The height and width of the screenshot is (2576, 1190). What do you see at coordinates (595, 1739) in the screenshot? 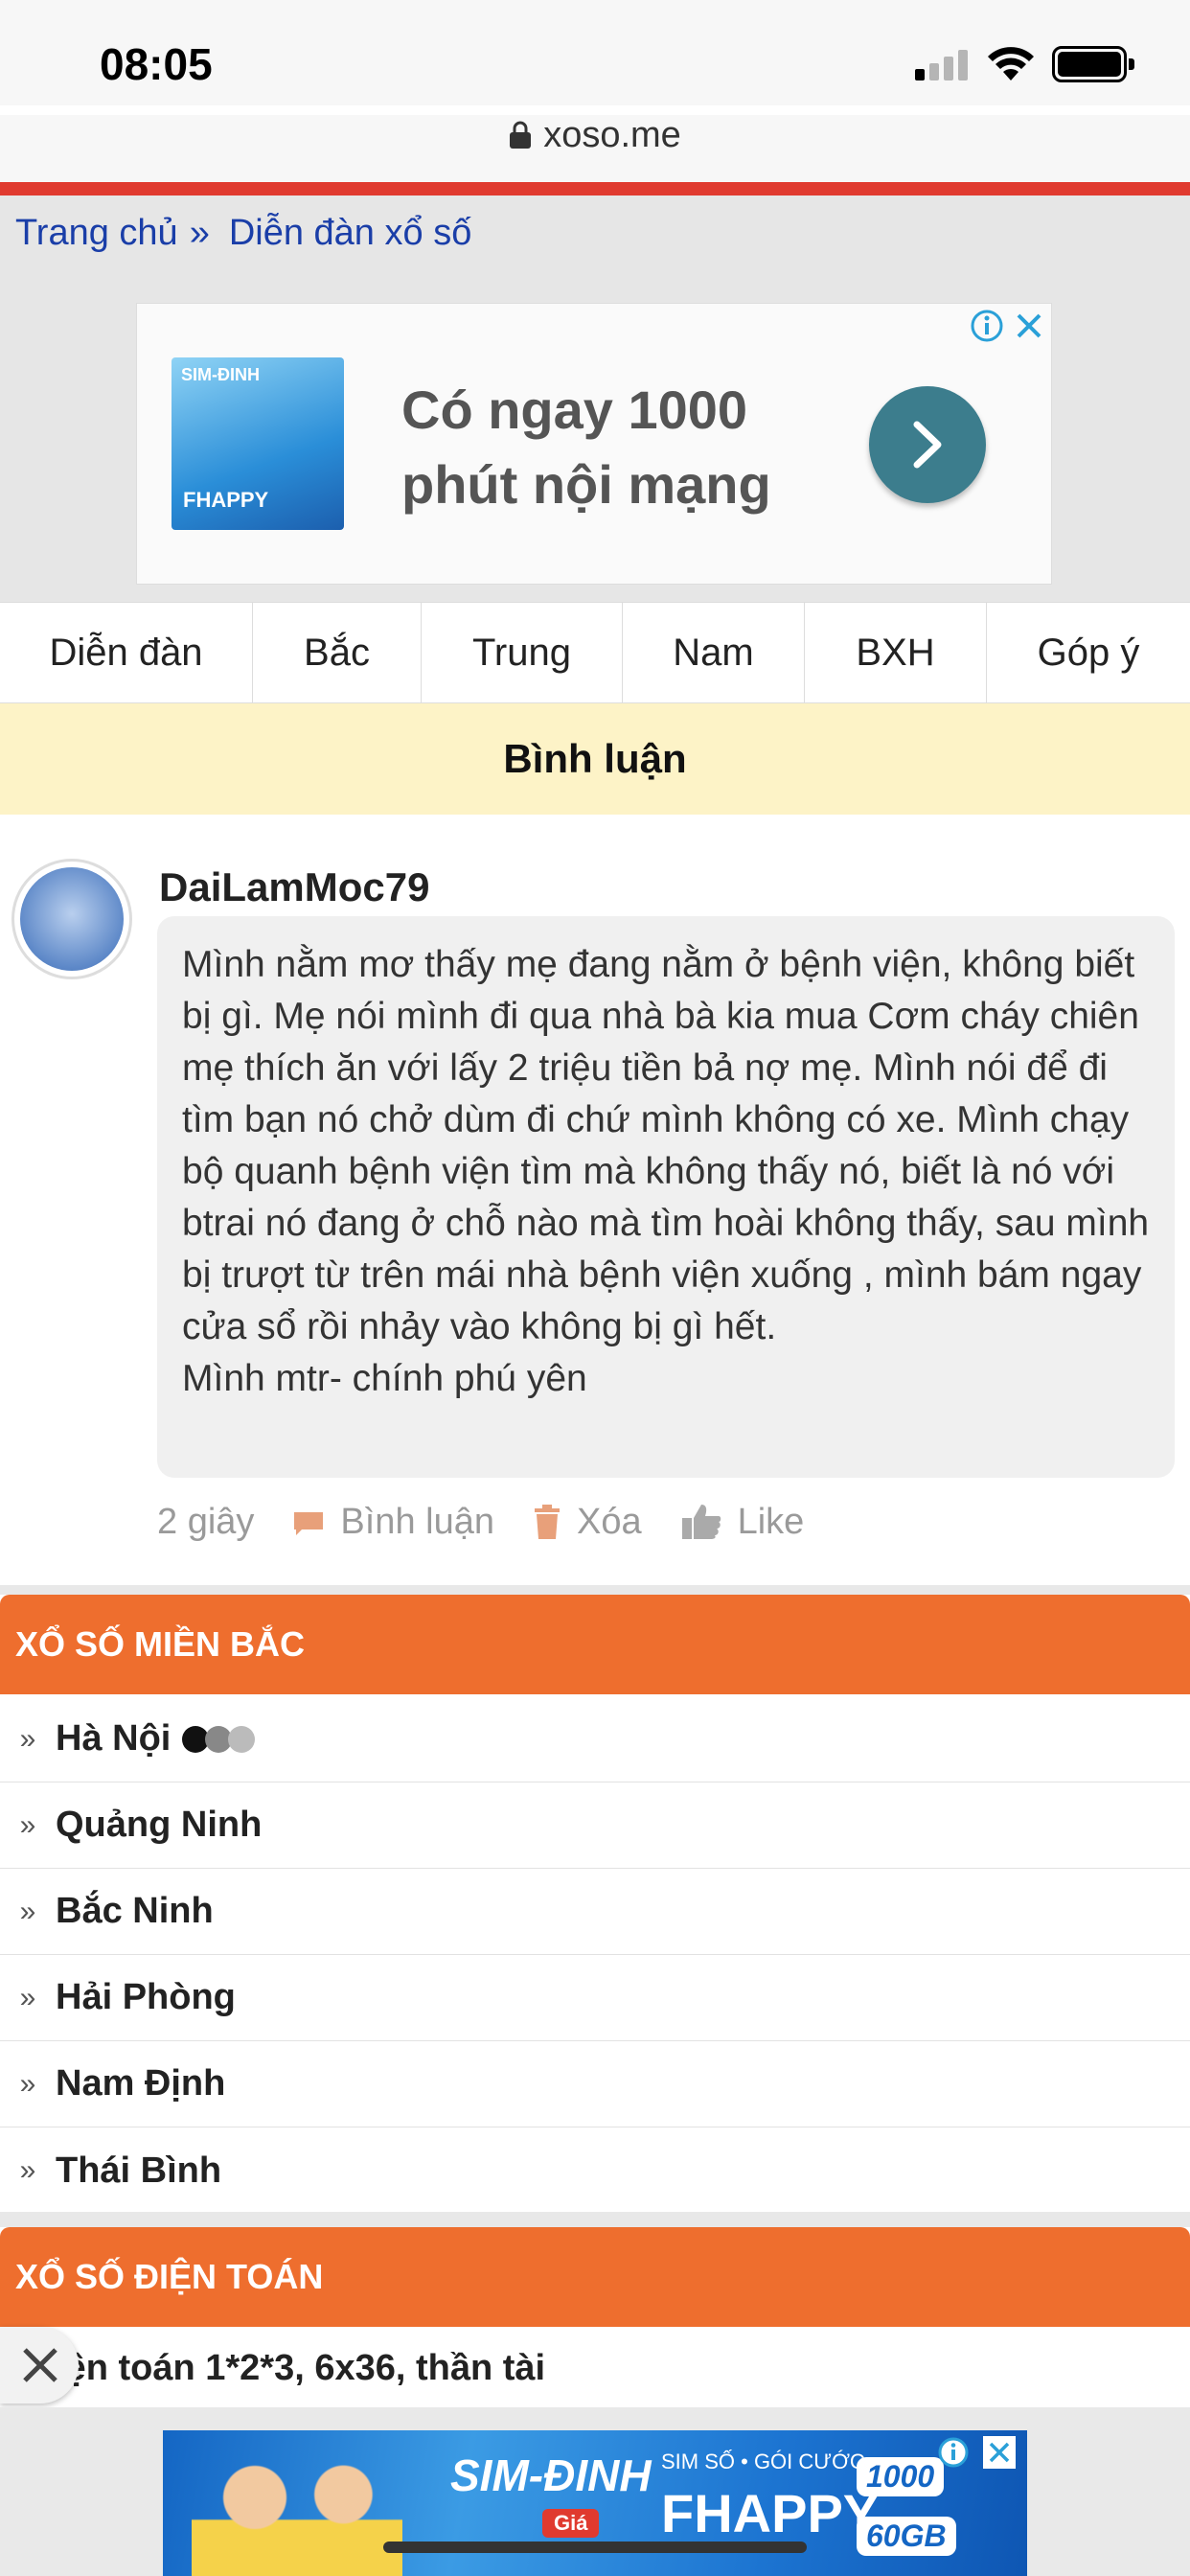
I see `list-item: » Hà Nội` at bounding box center [595, 1739].